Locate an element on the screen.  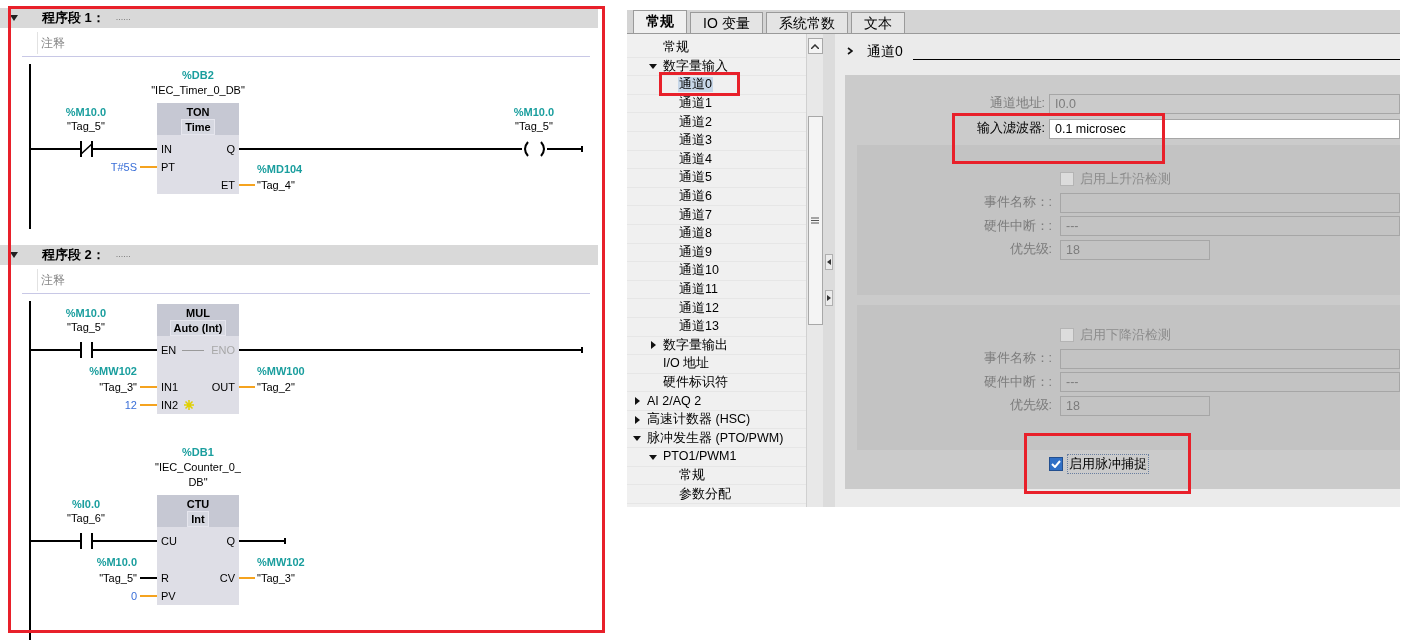
tree-item: PTO1/PWM1 is located at coordinates (700, 457).